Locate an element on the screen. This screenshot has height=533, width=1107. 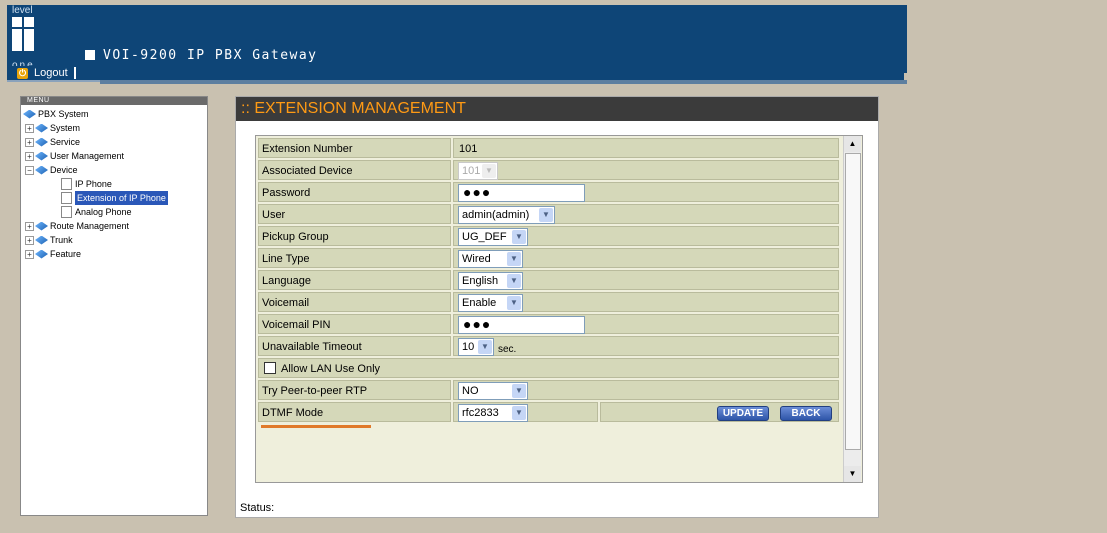
logout-link: ⏻ Logout is located at coordinates (46, 73).